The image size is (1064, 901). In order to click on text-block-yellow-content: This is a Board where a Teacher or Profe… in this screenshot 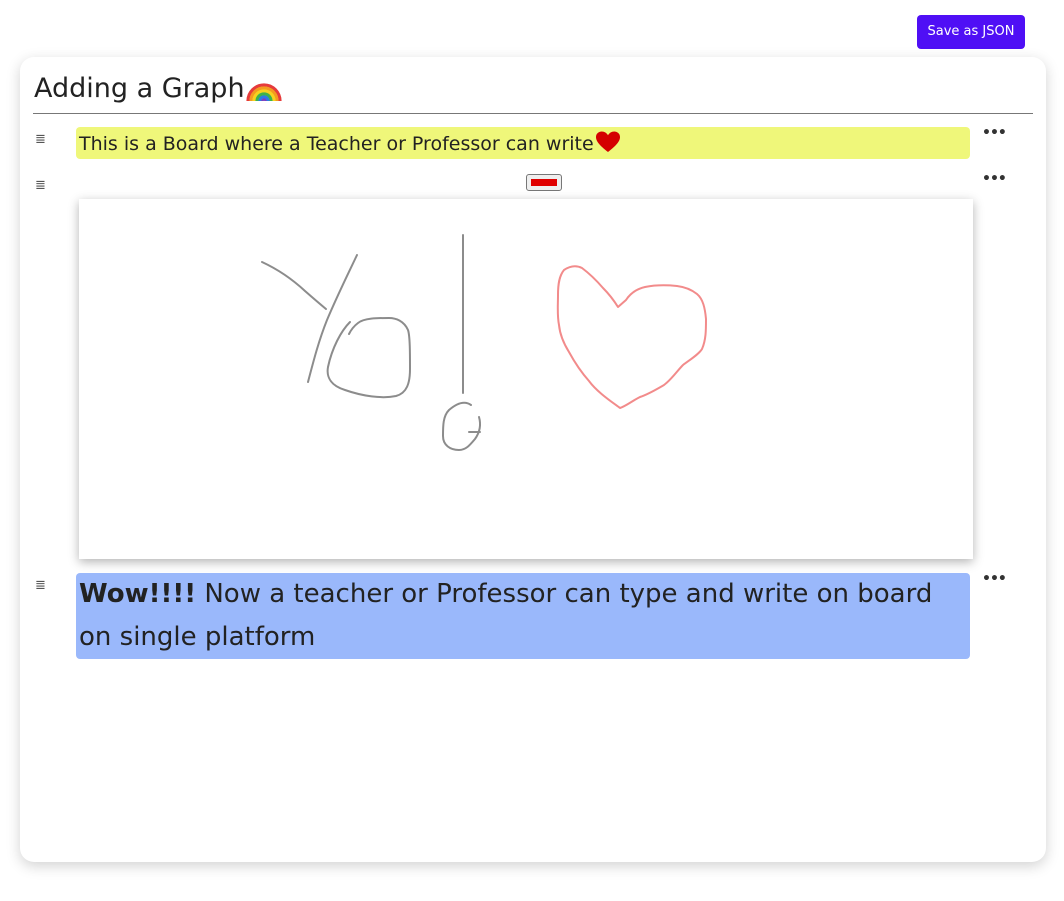, I will do `click(336, 144)`.